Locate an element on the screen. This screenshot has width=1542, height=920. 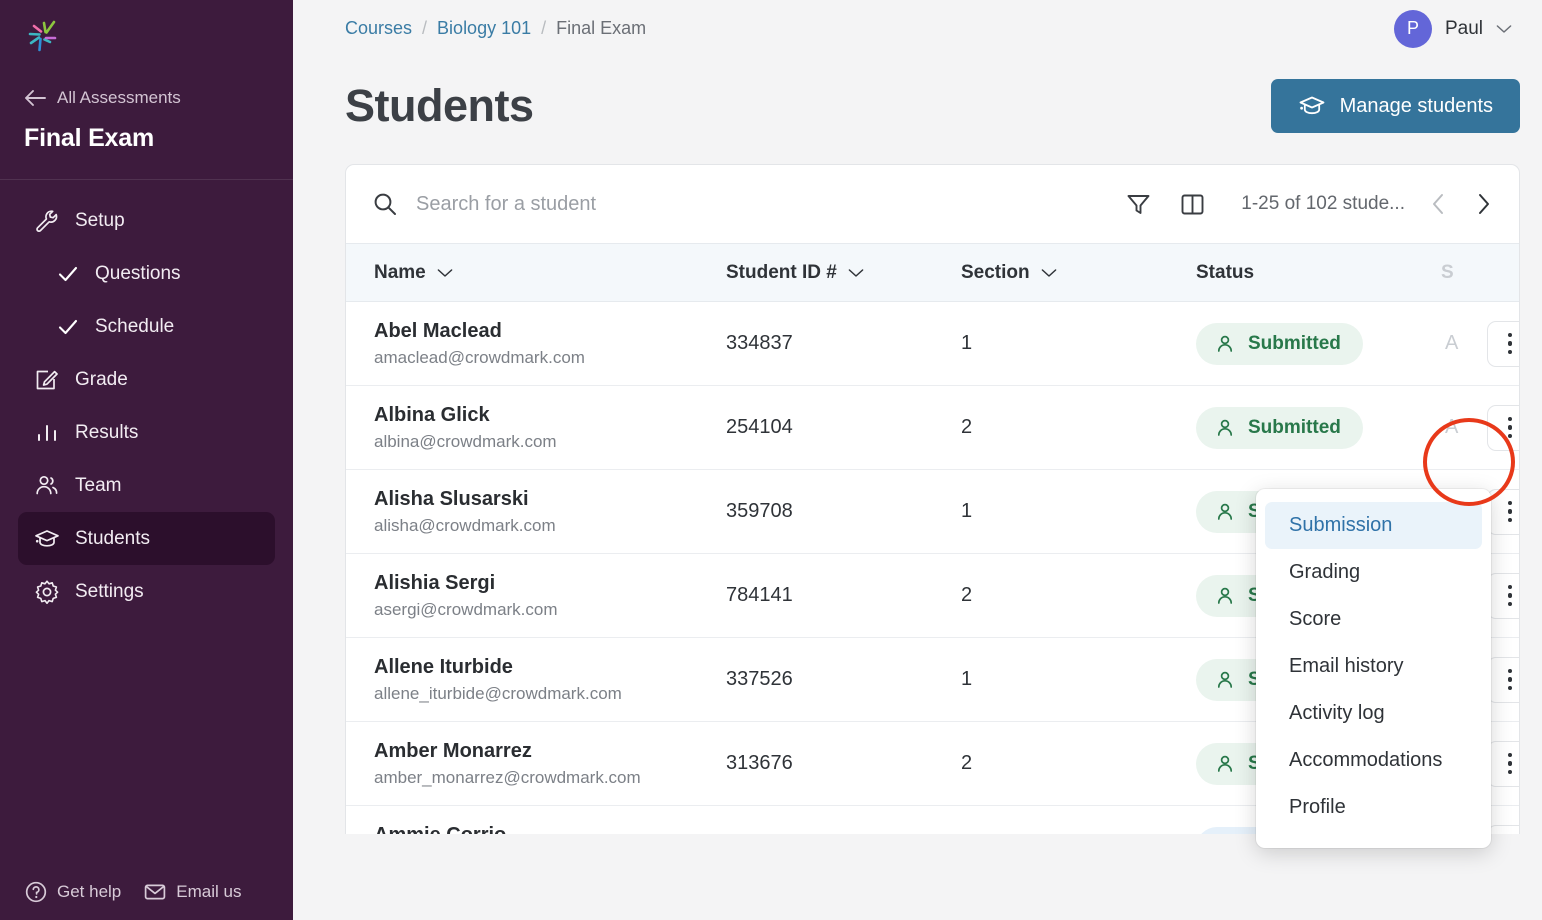
menu-item-score: Score is located at coordinates (1373, 619).